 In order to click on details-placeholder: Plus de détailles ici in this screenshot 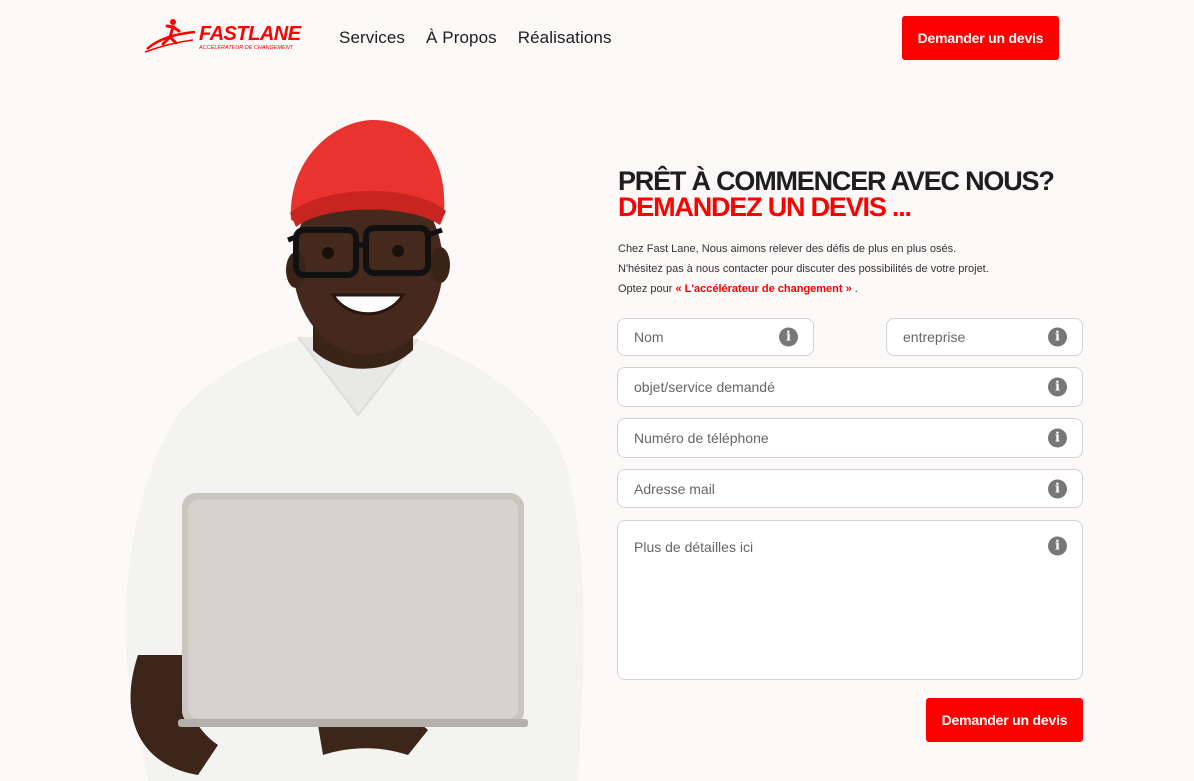, I will do `click(694, 547)`.